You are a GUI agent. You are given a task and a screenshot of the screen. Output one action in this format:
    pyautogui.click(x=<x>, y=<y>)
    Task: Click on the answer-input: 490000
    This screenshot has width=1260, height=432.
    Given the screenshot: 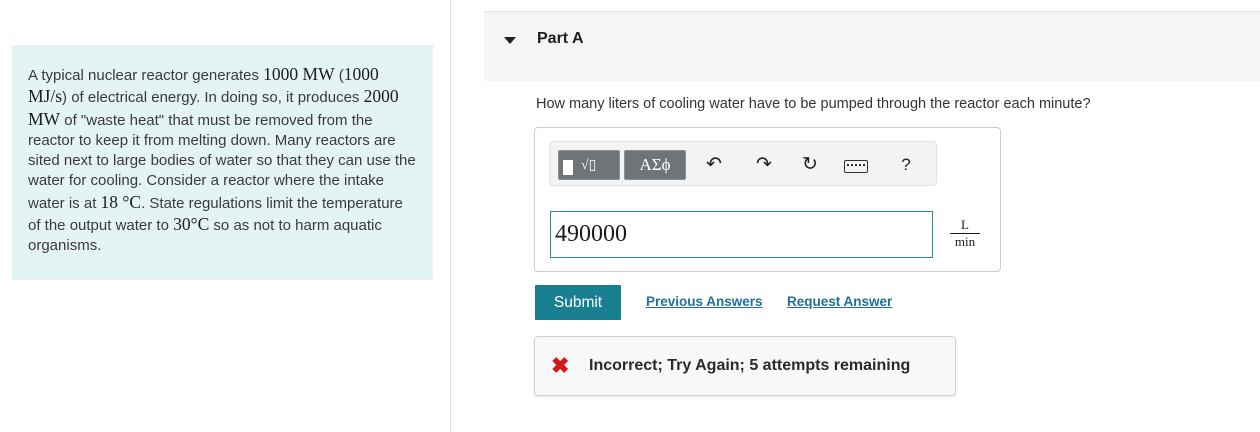 What is the action you would take?
    pyautogui.click(x=741, y=234)
    